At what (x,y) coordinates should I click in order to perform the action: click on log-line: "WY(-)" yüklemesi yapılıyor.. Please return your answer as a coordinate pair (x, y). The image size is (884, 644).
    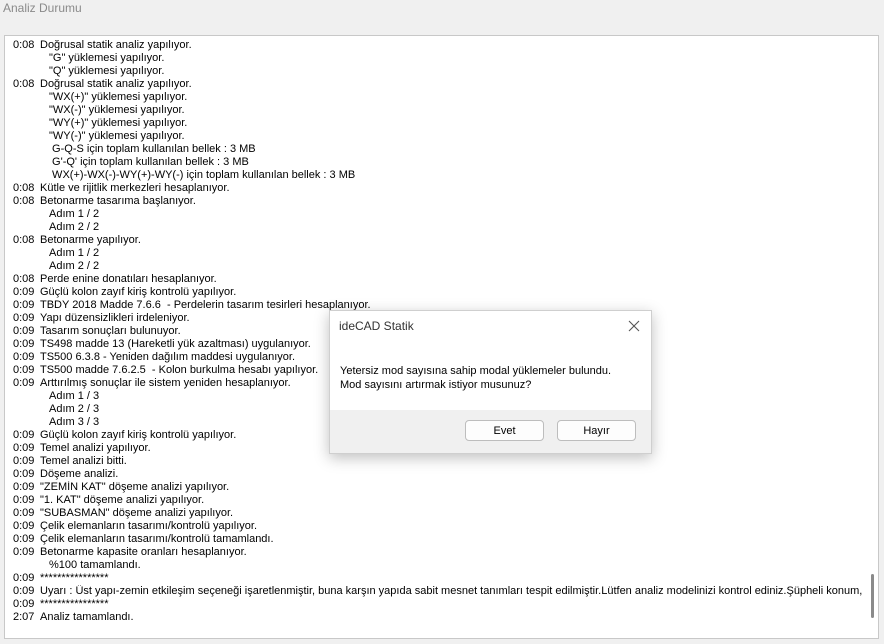
    Looking at the image, I should click on (438, 136).